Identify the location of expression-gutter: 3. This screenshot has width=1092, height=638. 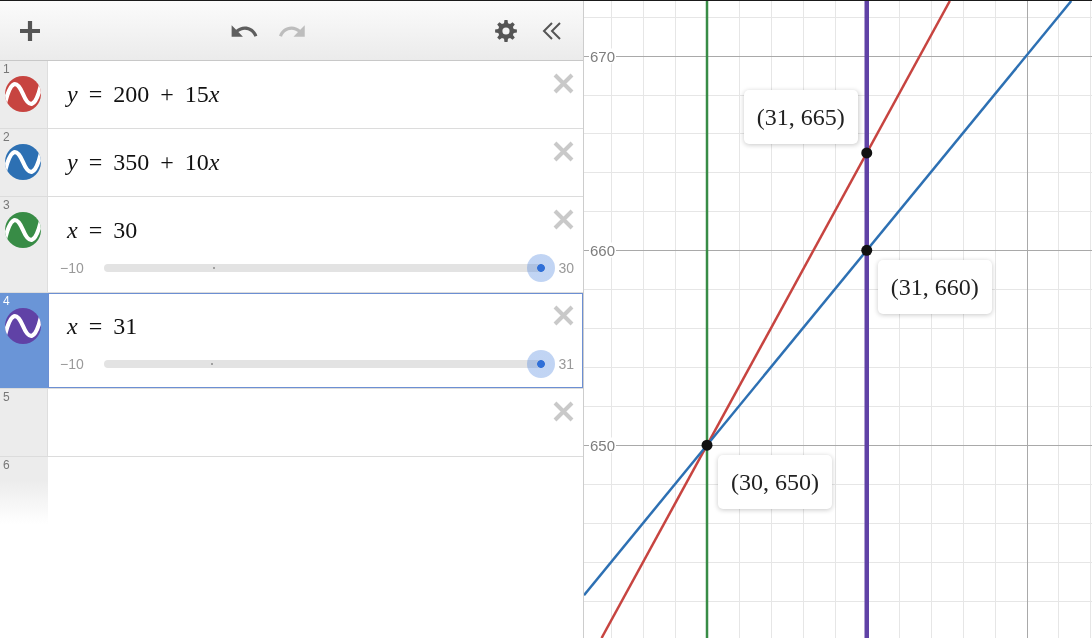
(24, 244).